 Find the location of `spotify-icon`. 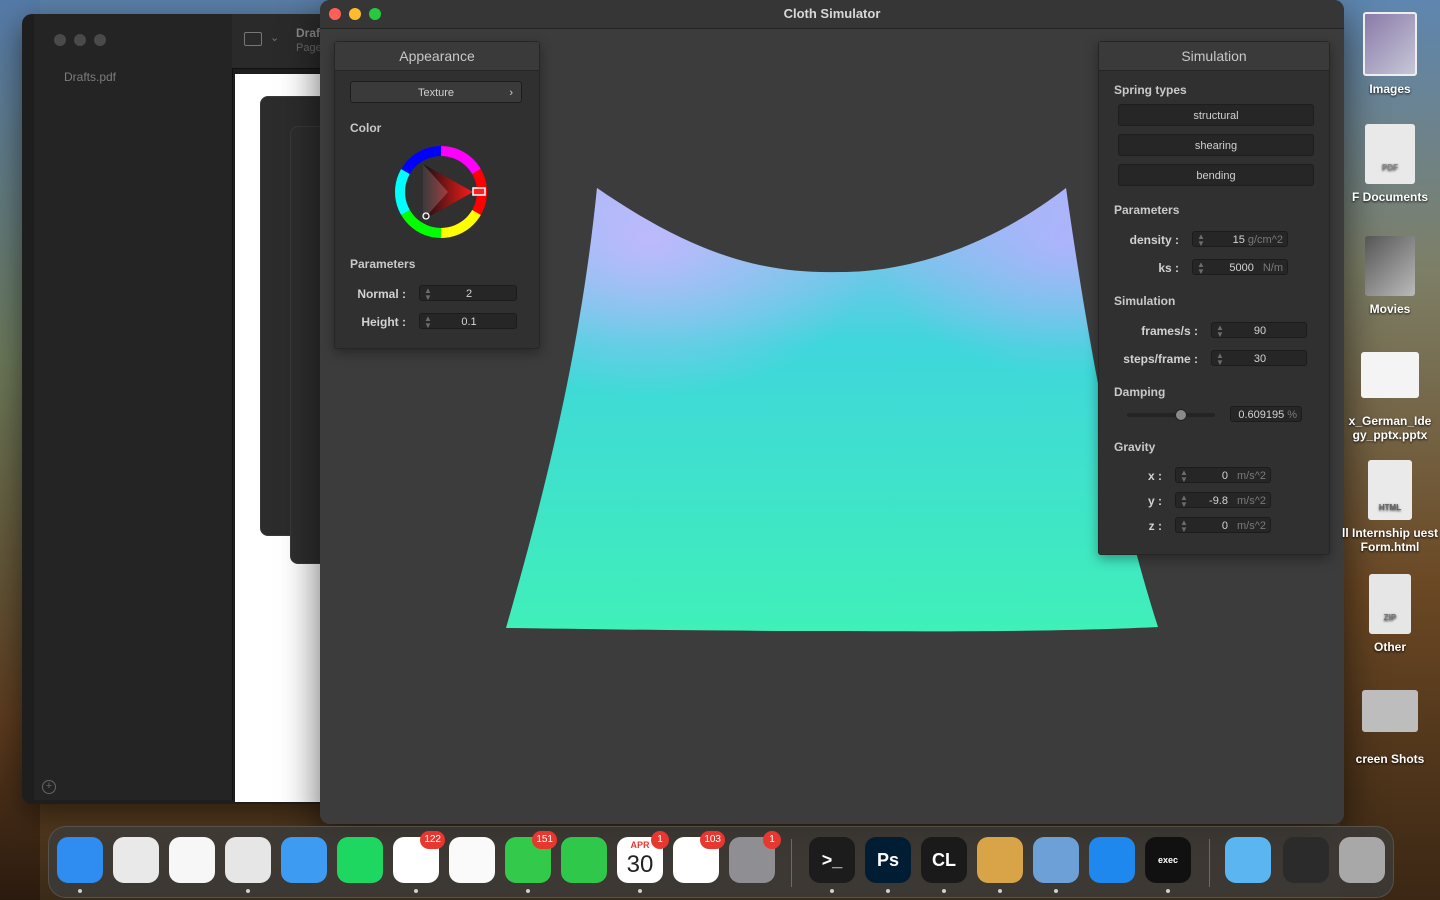

spotify-icon is located at coordinates (360, 860).